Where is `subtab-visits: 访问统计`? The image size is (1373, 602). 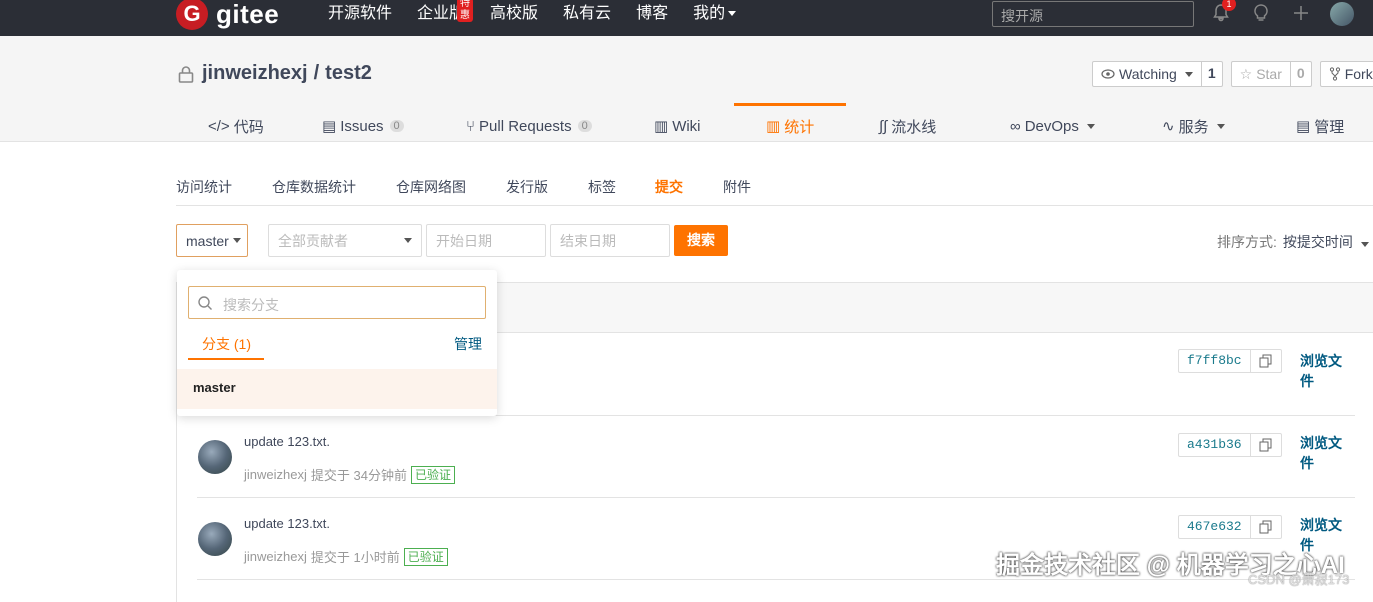 subtab-visits: 访问统计 is located at coordinates (204, 187).